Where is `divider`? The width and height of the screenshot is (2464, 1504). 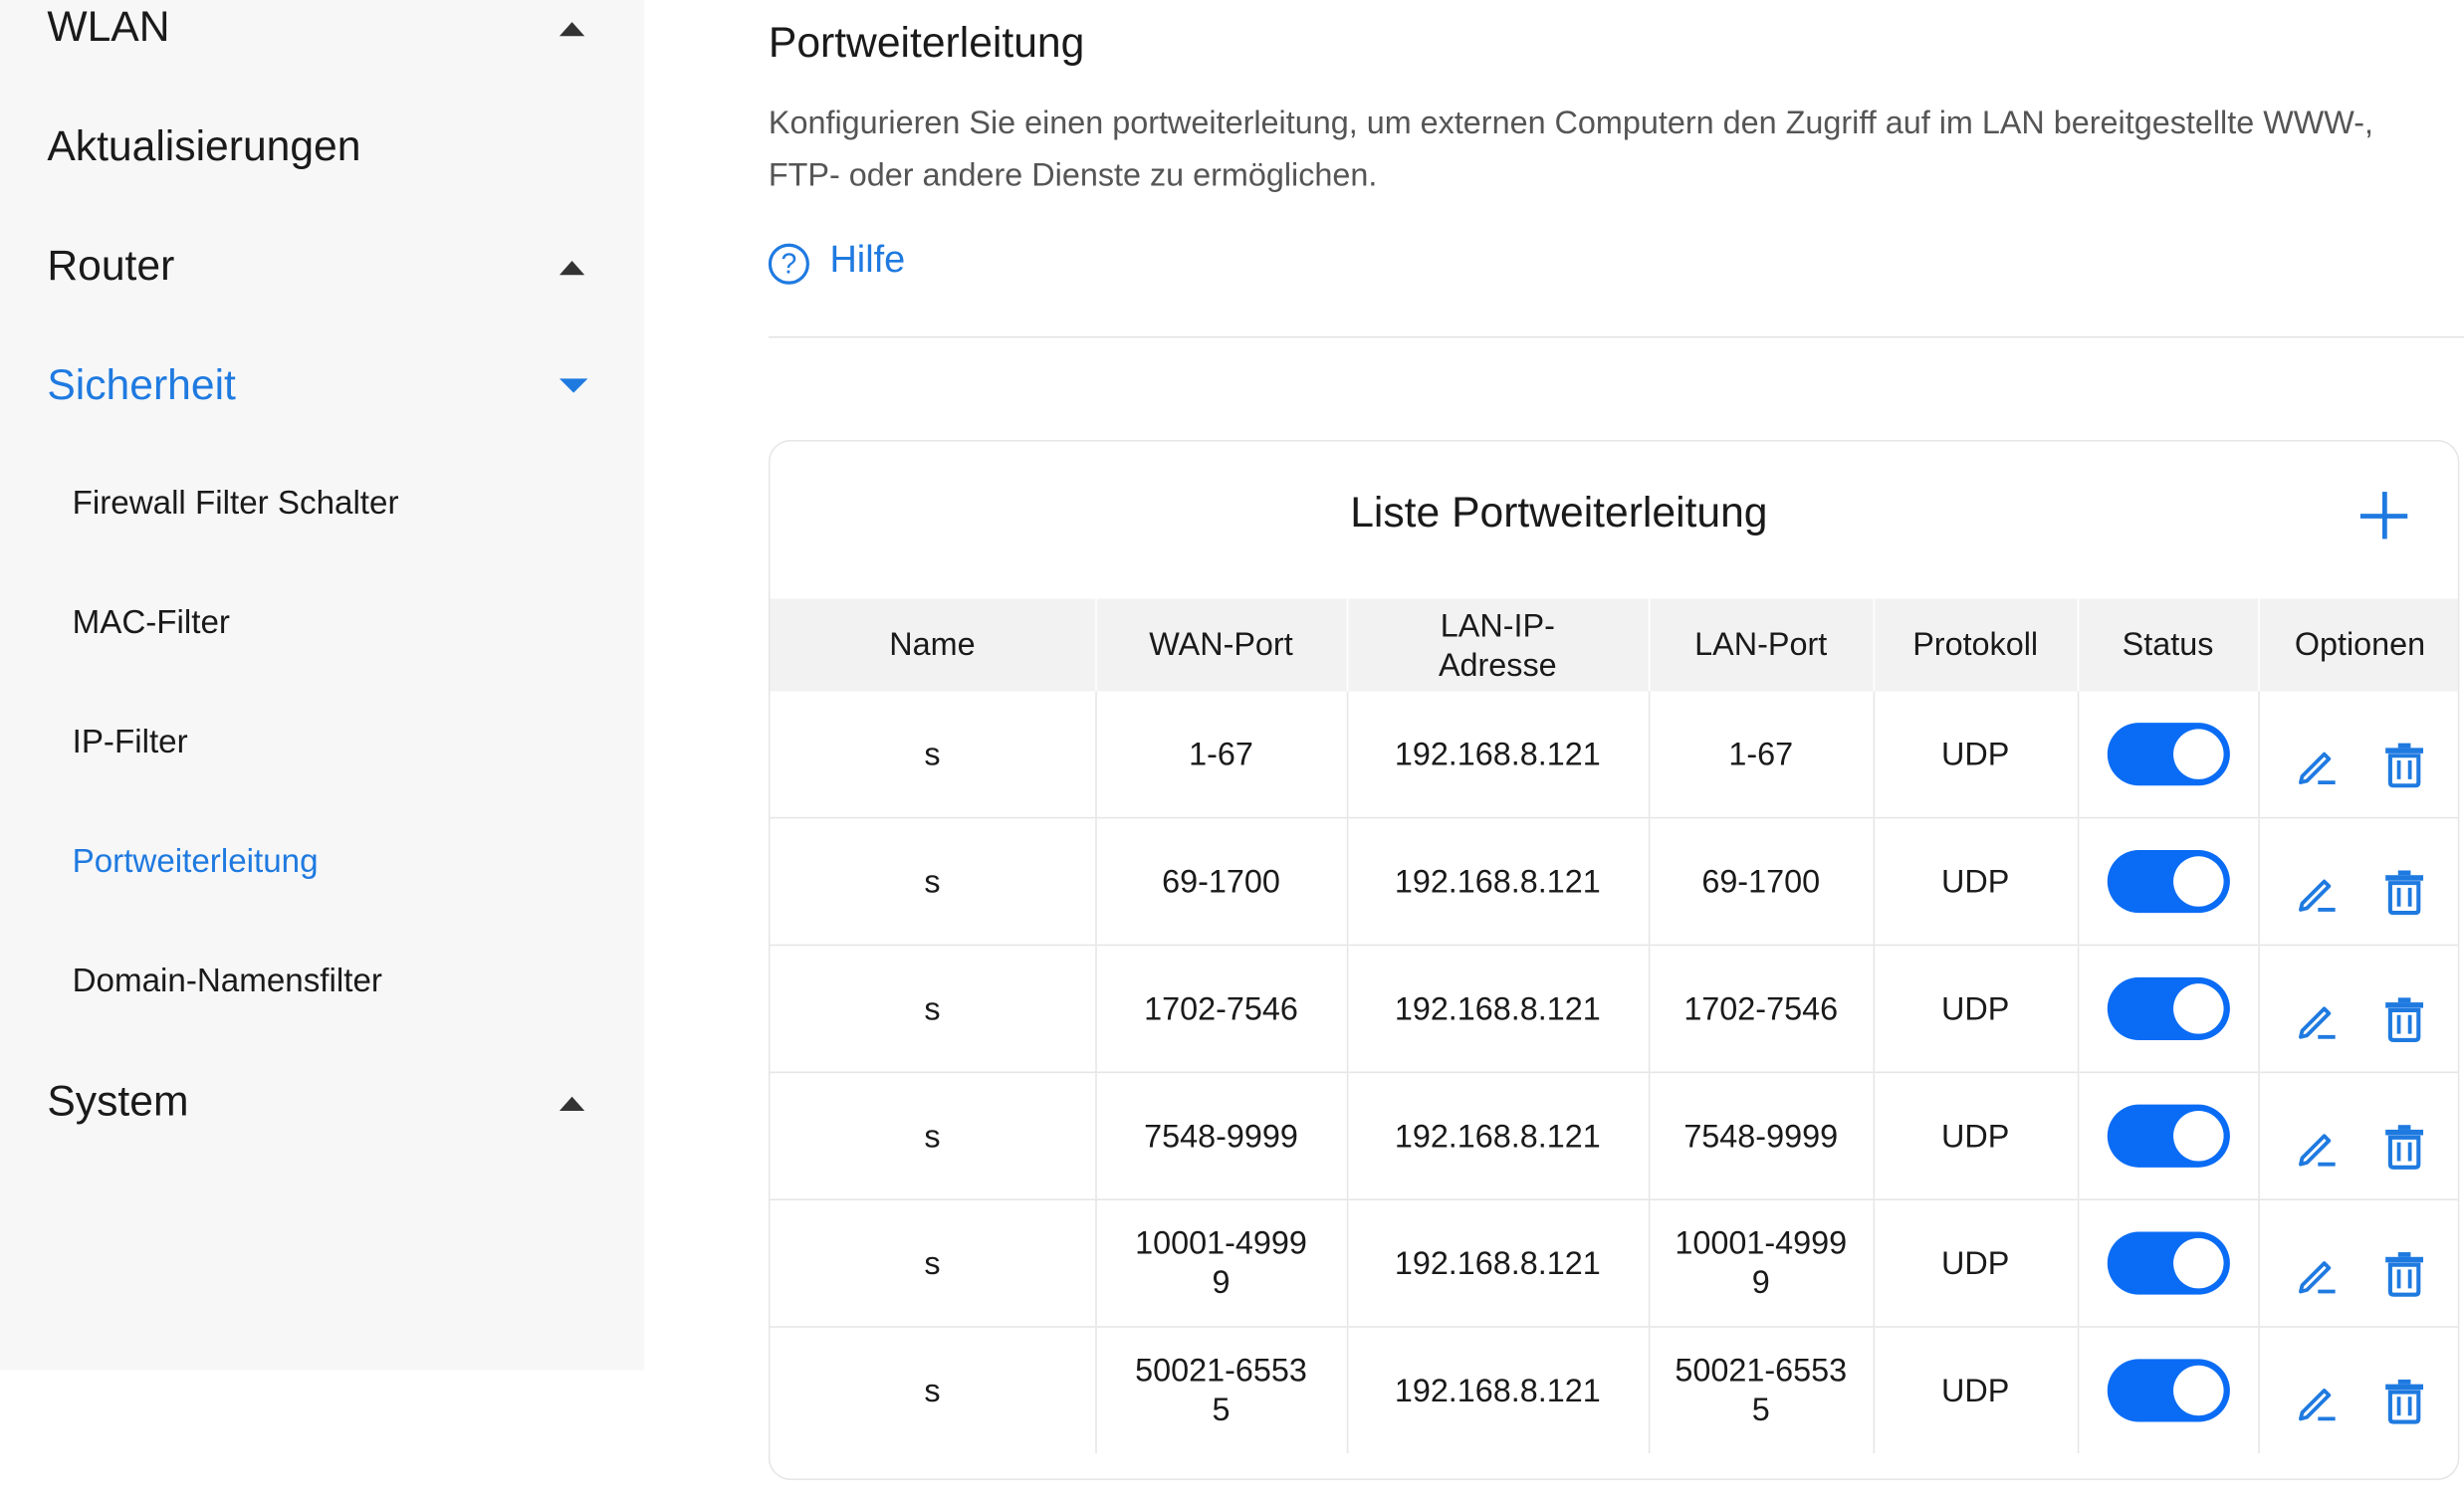
divider is located at coordinates (1616, 336).